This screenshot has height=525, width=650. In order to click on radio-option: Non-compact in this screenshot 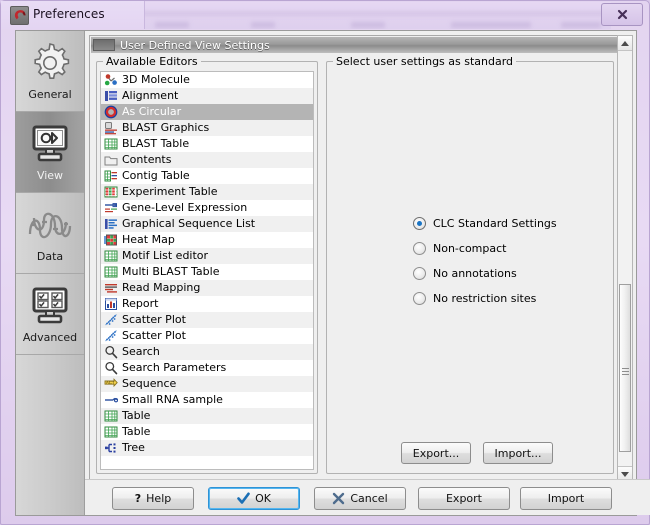, I will do `click(485, 248)`.